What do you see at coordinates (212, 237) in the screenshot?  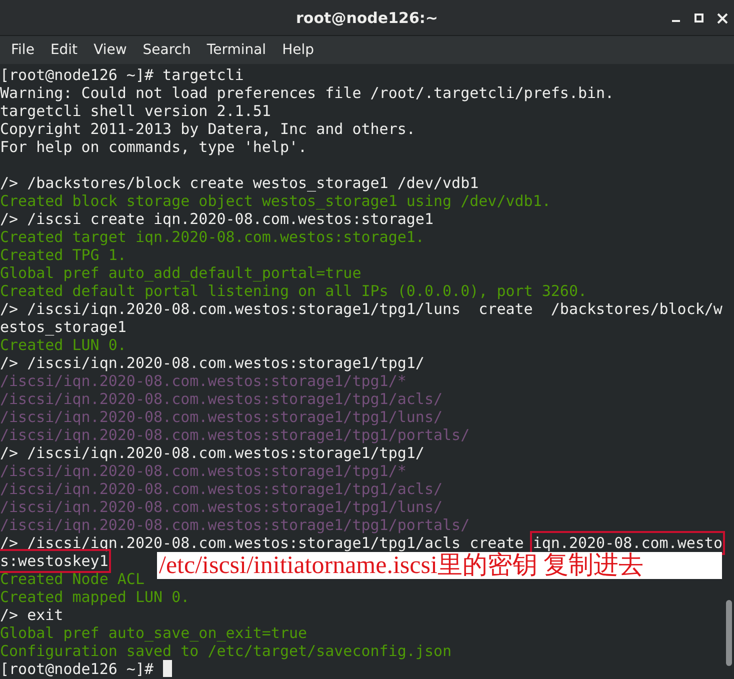 I see `output-line: Created target iqn.2020-08.com.westos:storage1.` at bounding box center [212, 237].